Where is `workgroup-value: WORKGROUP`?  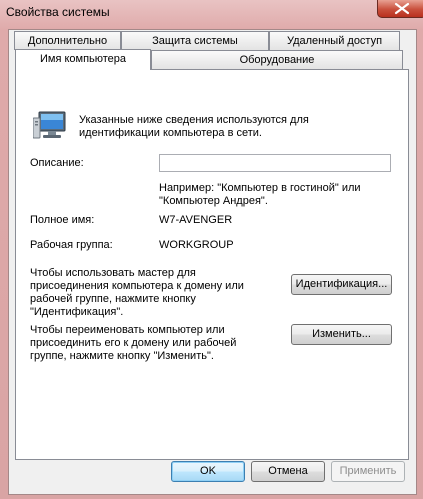 workgroup-value: WORKGROUP is located at coordinates (196, 245).